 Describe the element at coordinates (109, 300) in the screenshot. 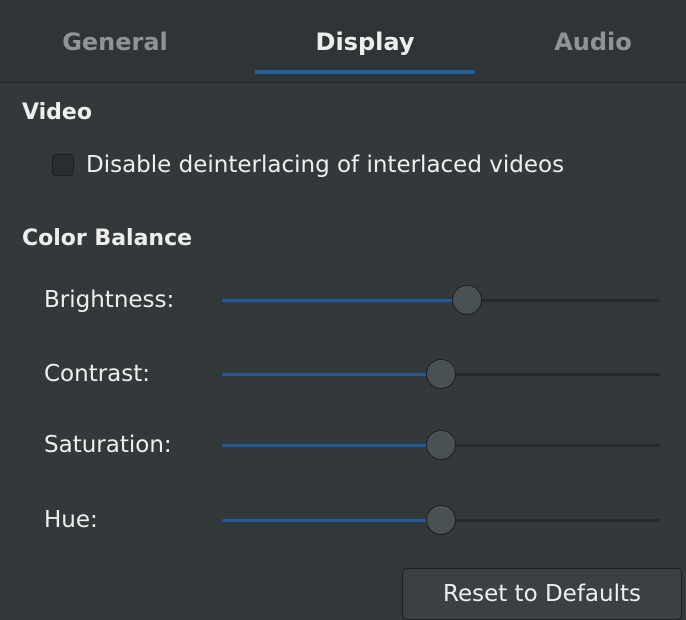

I see `brightness-label: Brightness:` at that location.